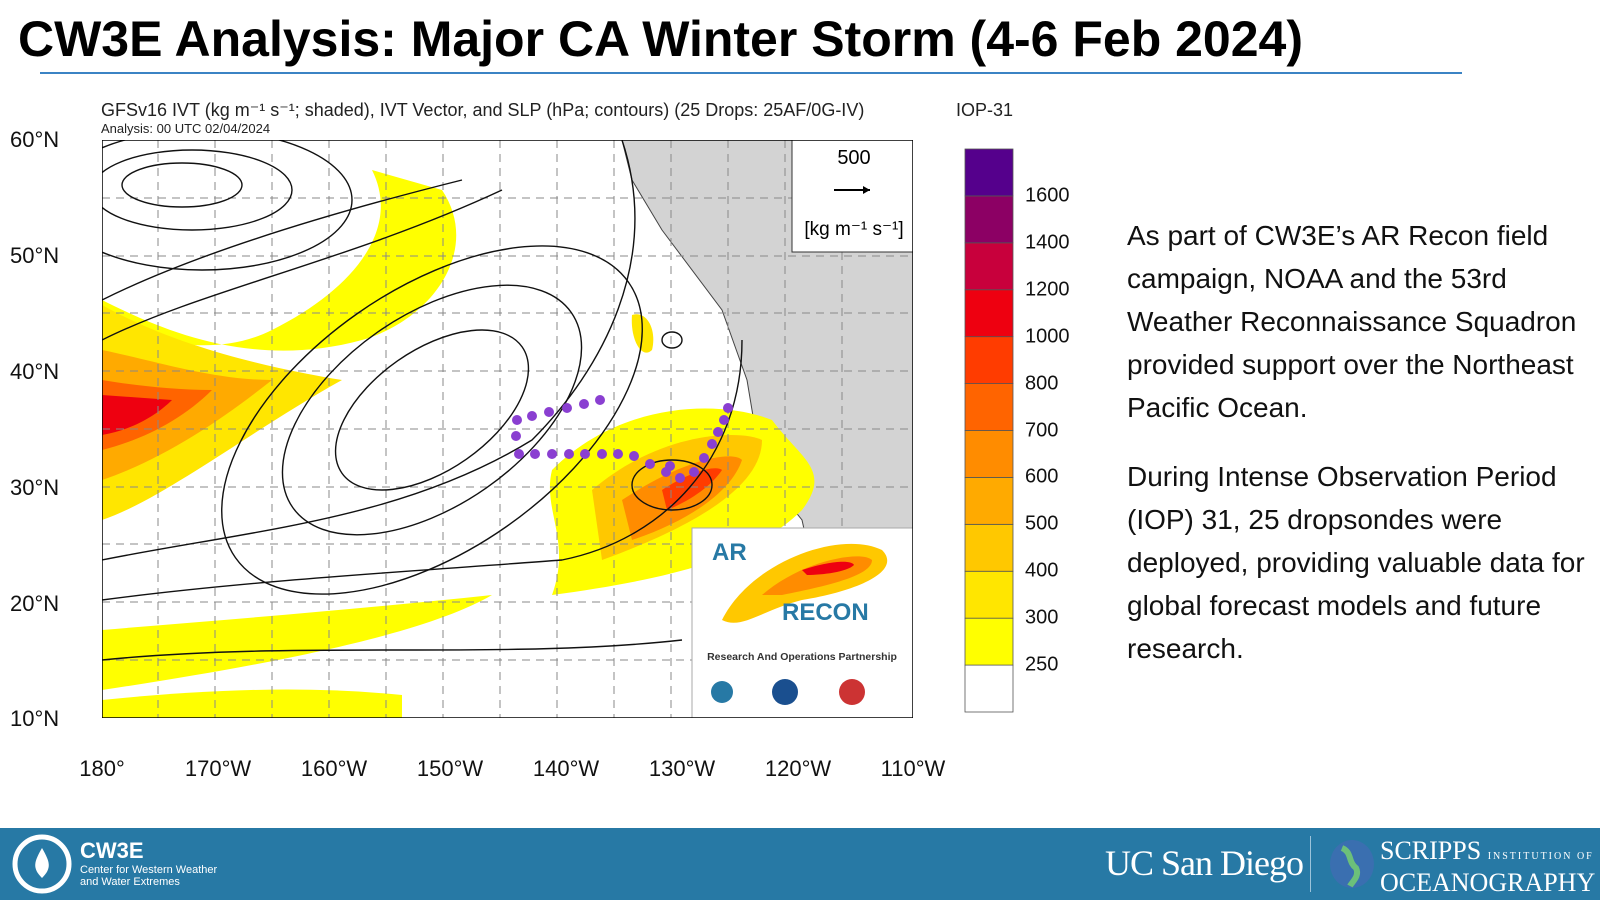 The image size is (1600, 900). What do you see at coordinates (1042, 664) in the screenshot?
I see `colorbar-label: 250` at bounding box center [1042, 664].